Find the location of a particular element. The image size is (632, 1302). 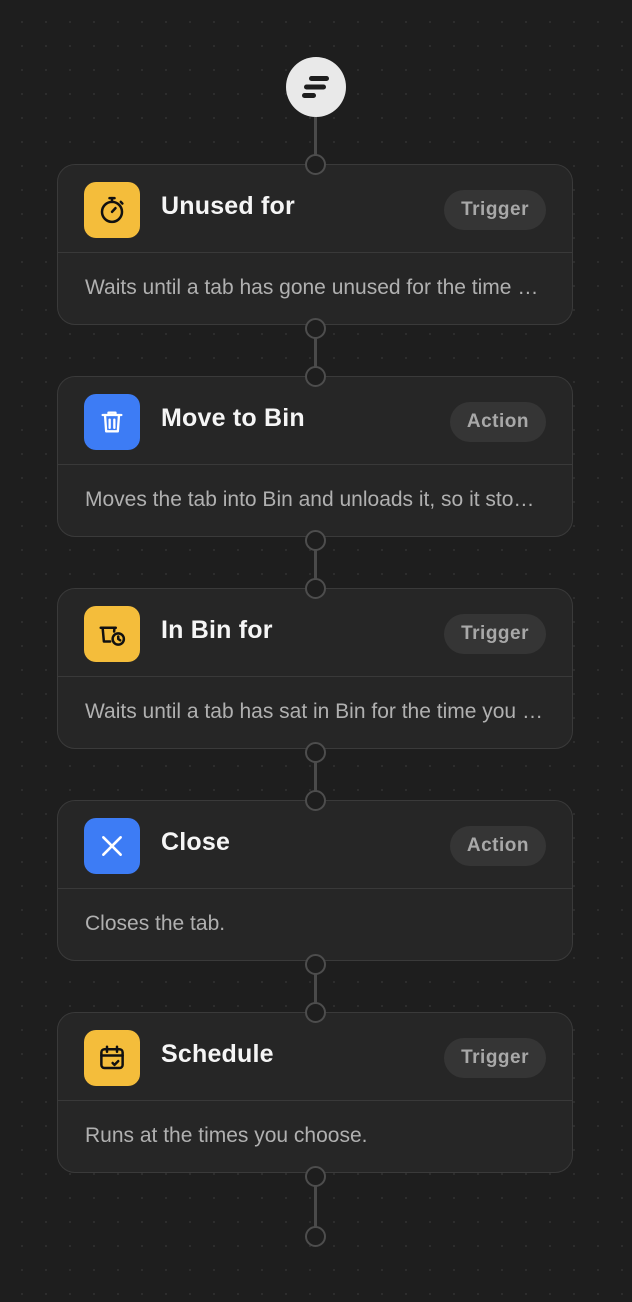

step-card-header: Unused for Trigger is located at coordinates (315, 209).